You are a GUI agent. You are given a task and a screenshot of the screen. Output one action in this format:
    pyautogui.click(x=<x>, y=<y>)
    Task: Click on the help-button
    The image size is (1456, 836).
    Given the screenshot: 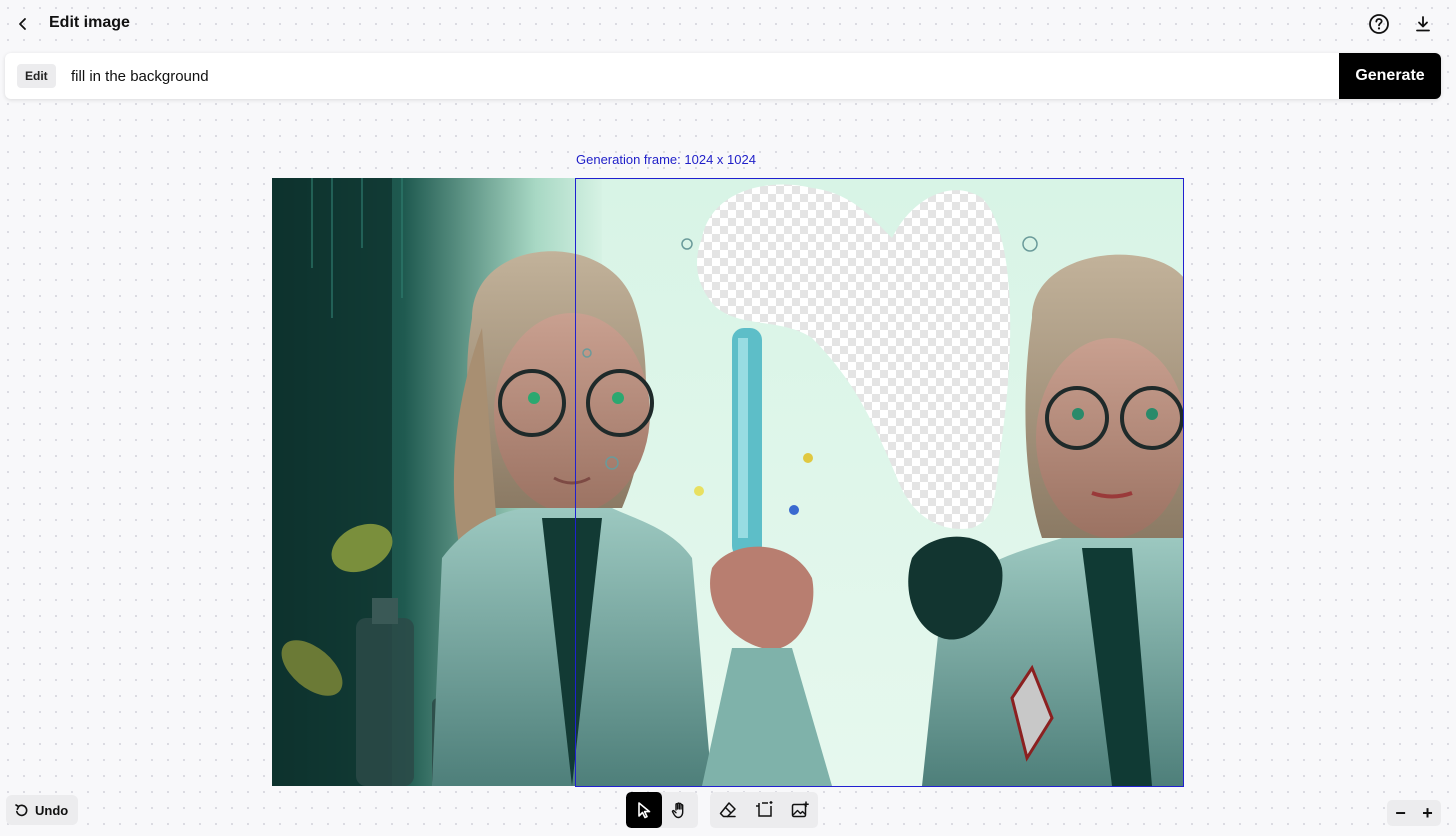 What is the action you would take?
    pyautogui.click(x=1379, y=24)
    